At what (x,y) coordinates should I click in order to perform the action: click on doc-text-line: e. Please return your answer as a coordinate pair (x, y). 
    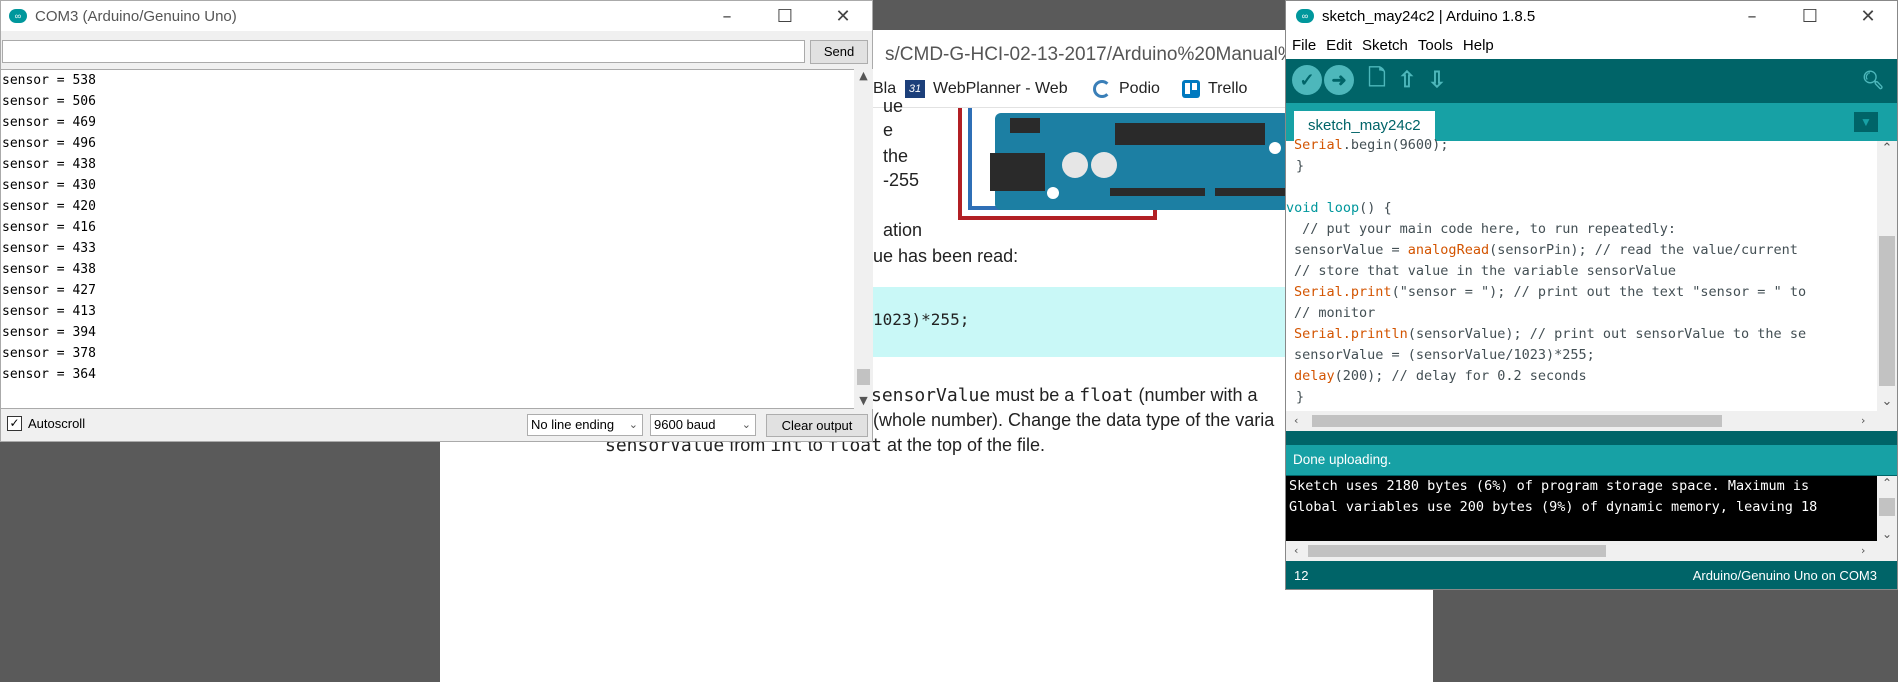
    Looking at the image, I should click on (888, 130).